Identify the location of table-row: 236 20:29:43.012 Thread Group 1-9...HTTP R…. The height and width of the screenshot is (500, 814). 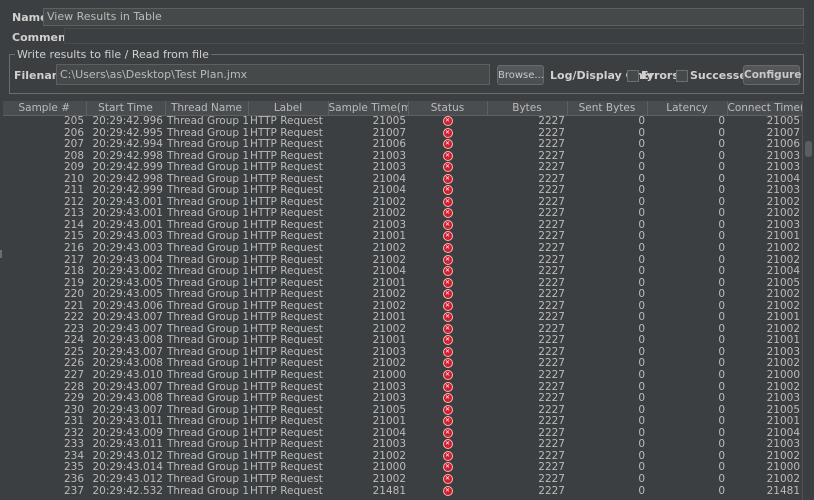
(402, 479).